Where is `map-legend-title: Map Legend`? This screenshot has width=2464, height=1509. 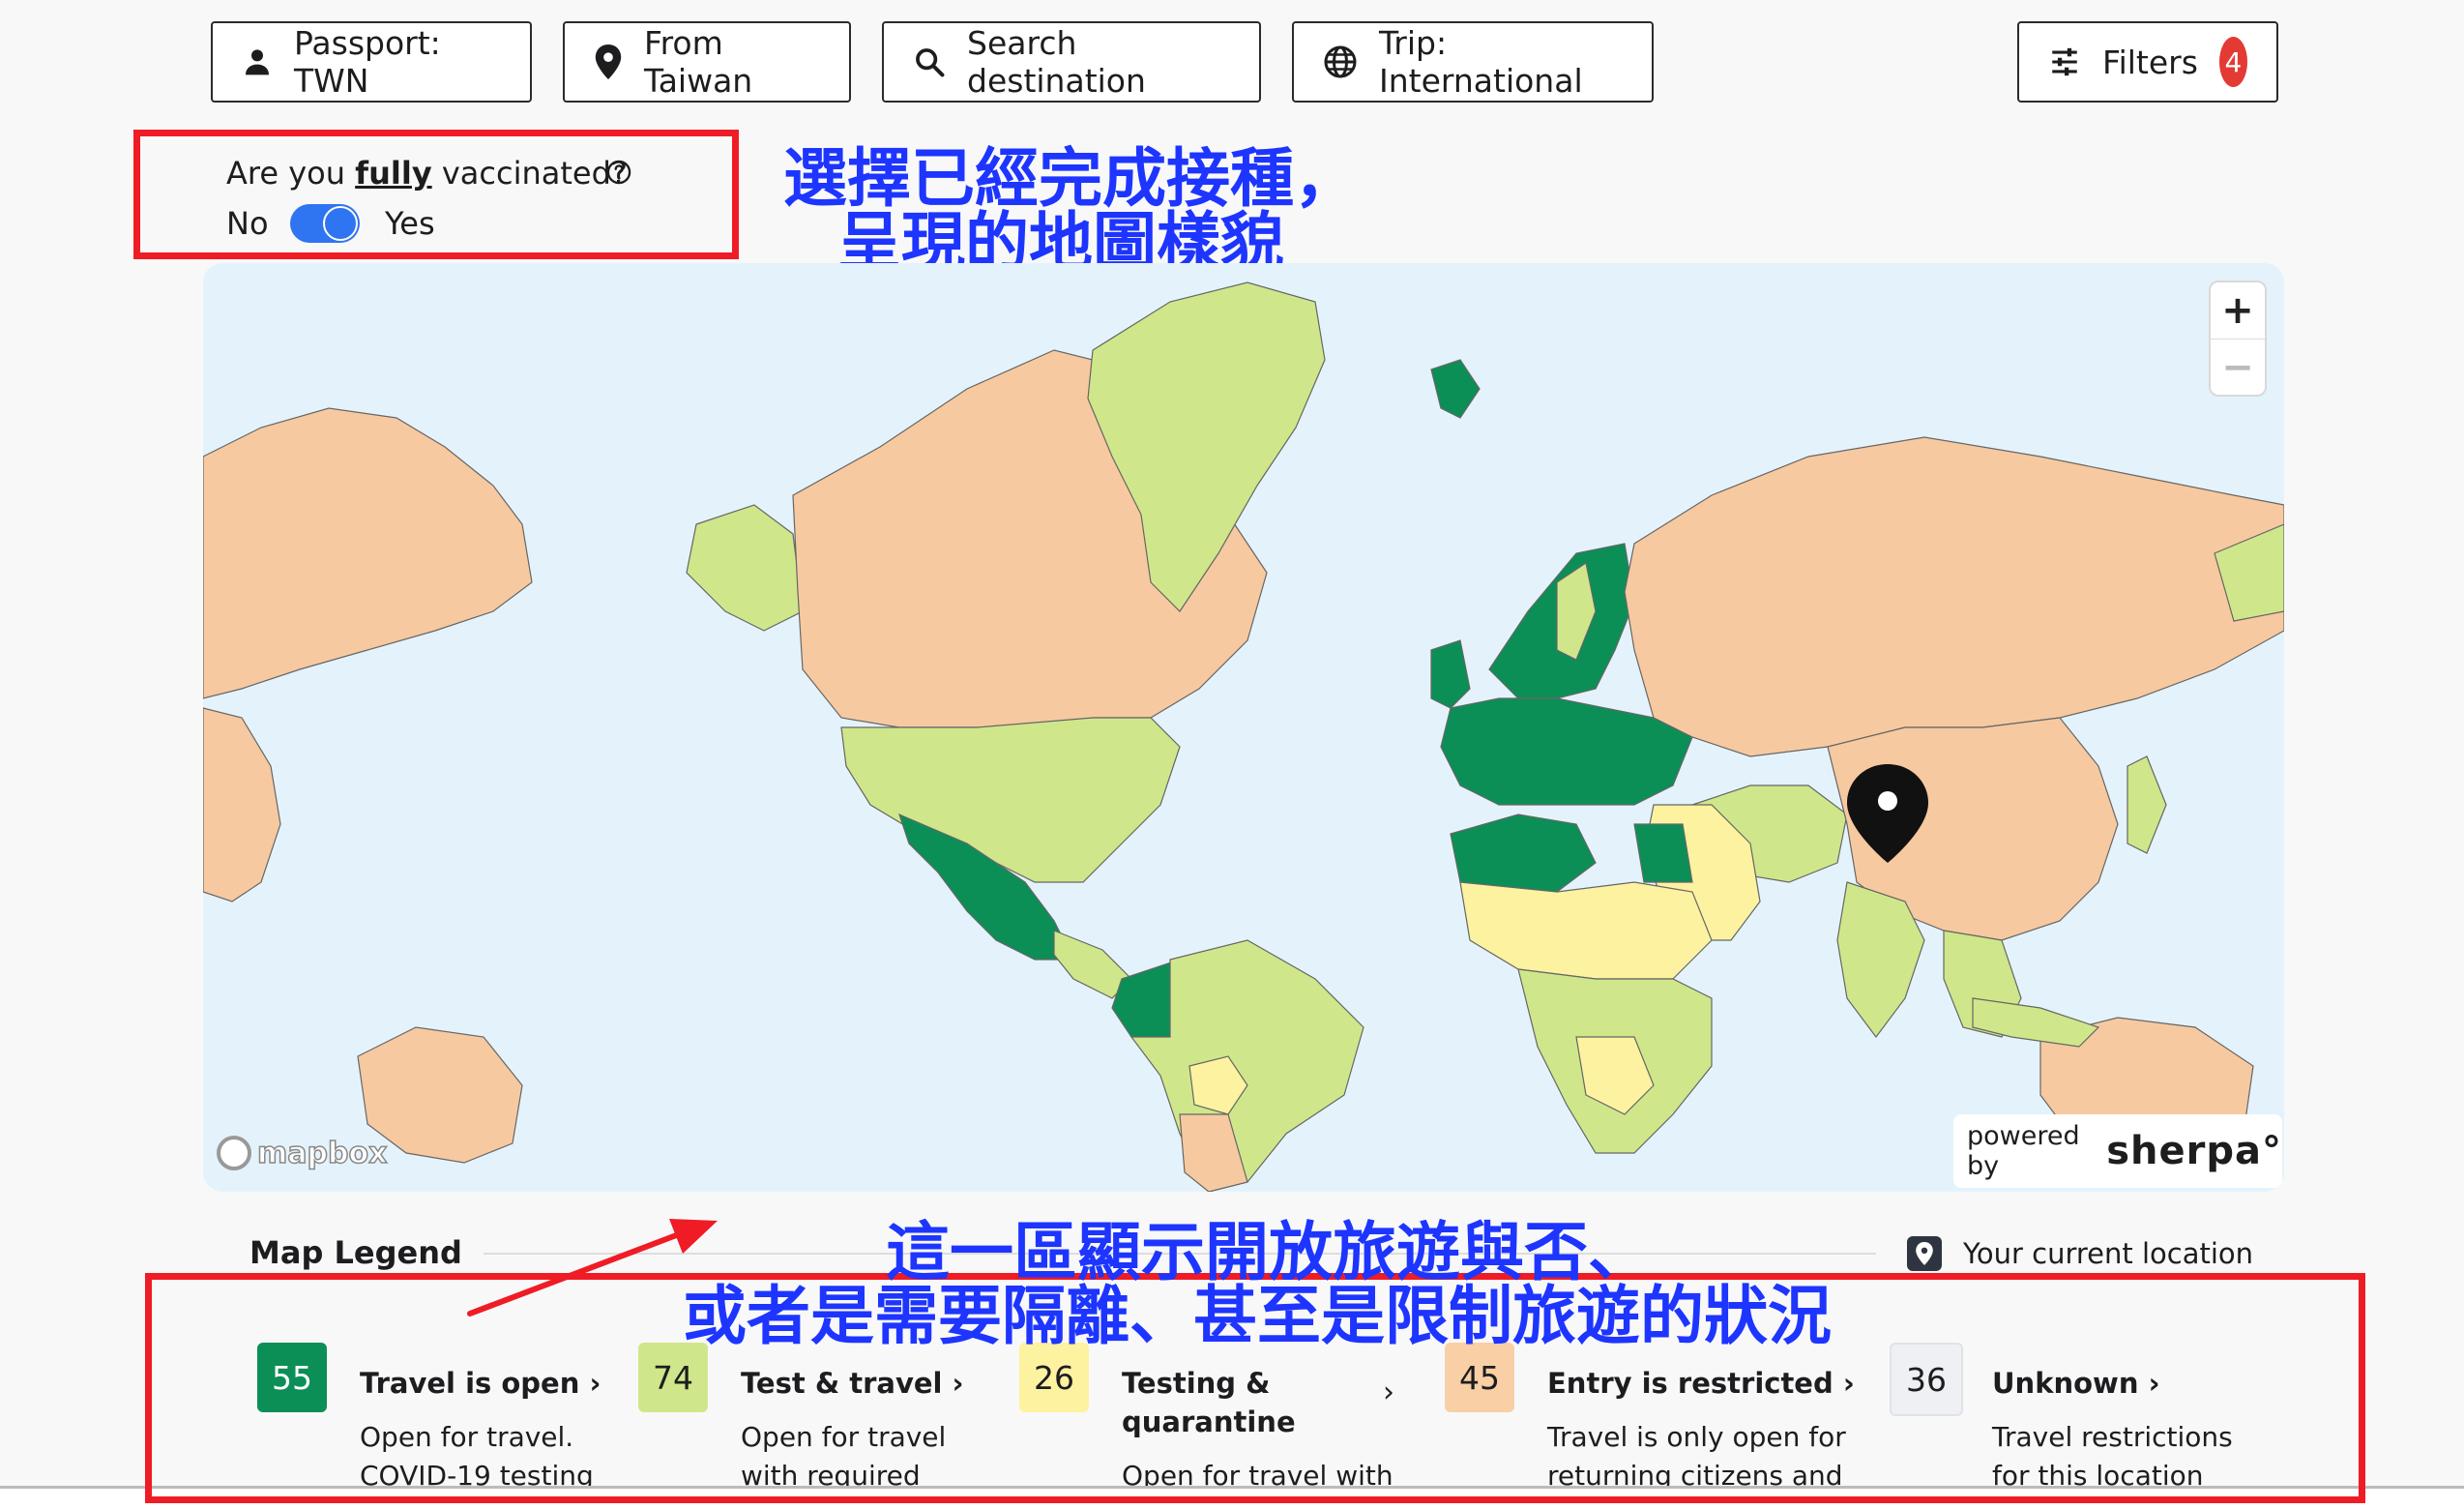
map-legend-title: Map Legend is located at coordinates (355, 1253).